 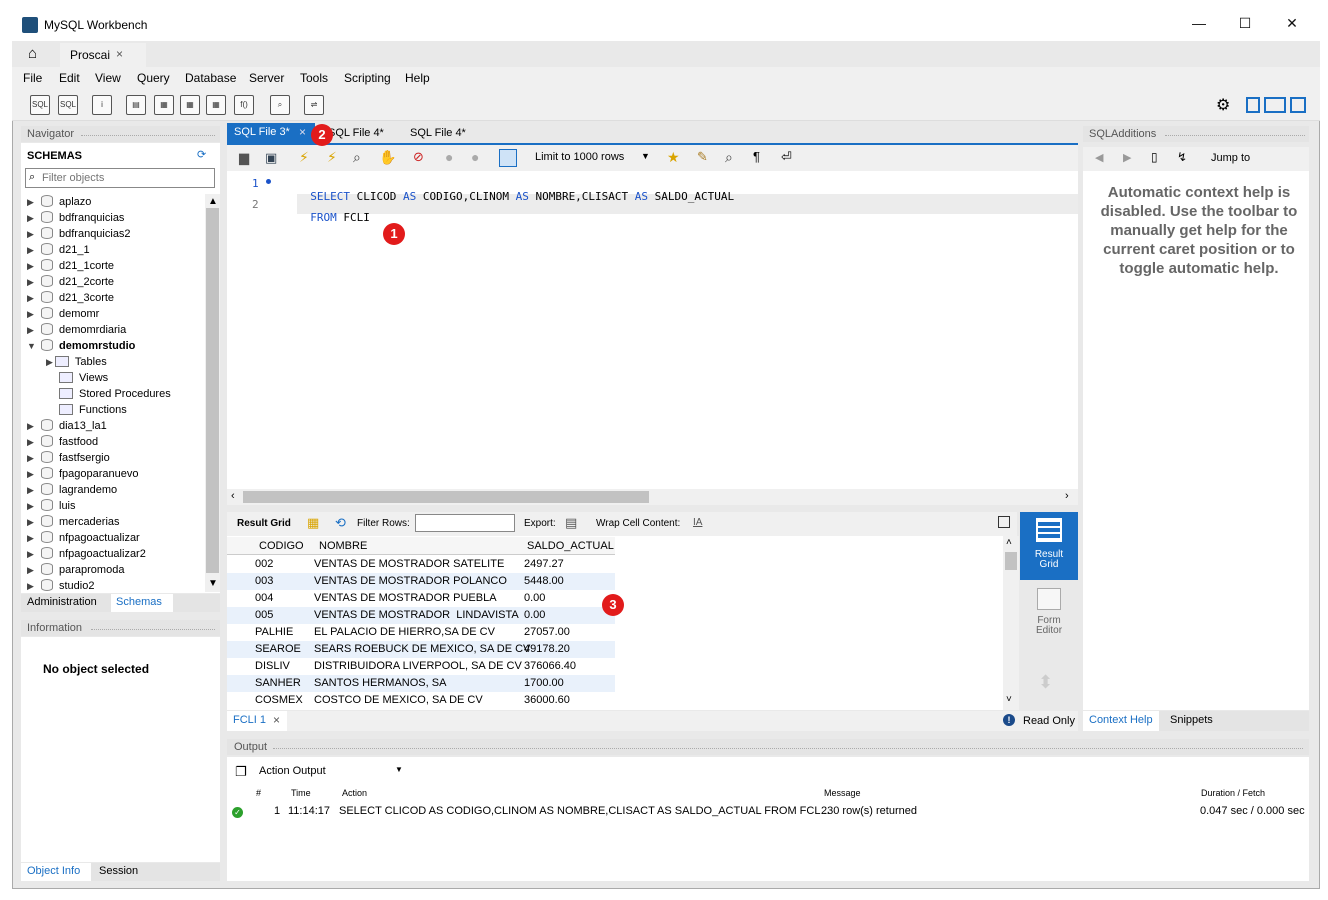 I want to click on cell: COSTCO DE MEXICO, SA DE CV, so click(x=398, y=700).